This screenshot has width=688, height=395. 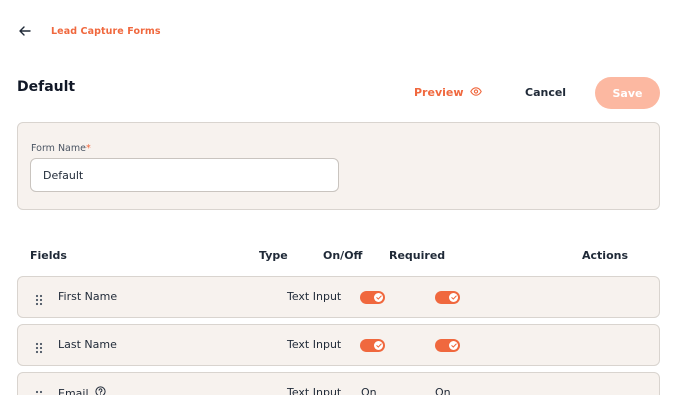 I want to click on column-header-type: Type, so click(x=273, y=255).